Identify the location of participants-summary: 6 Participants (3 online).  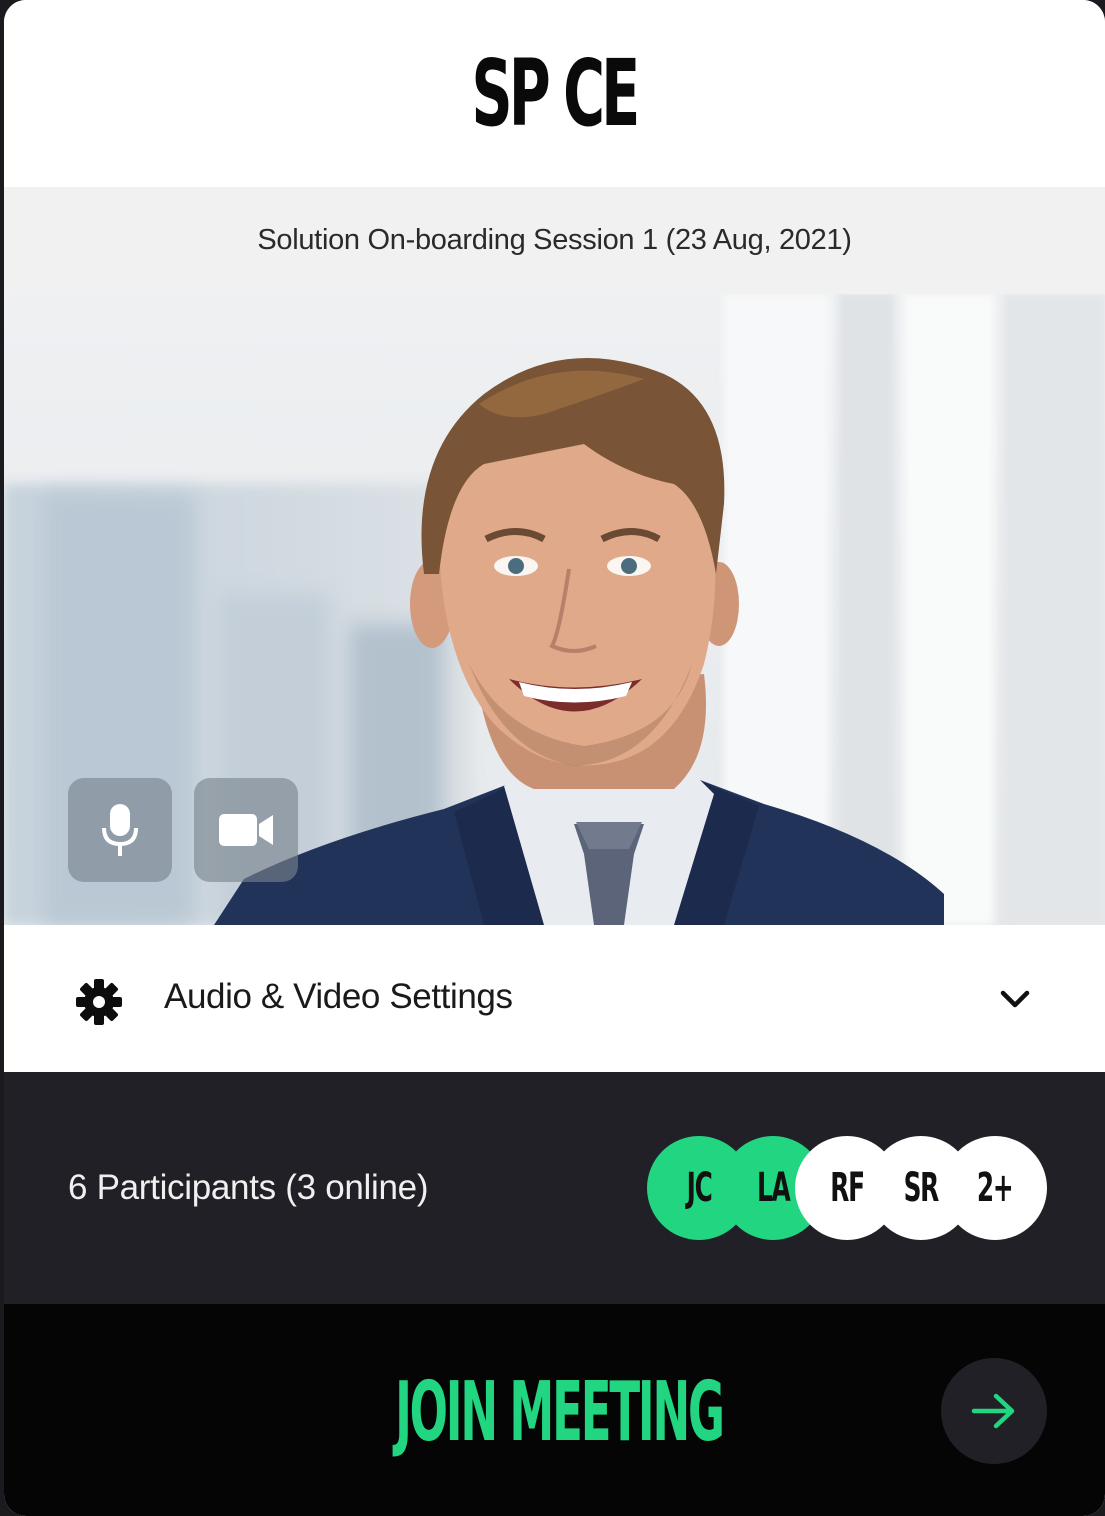
(248, 1187).